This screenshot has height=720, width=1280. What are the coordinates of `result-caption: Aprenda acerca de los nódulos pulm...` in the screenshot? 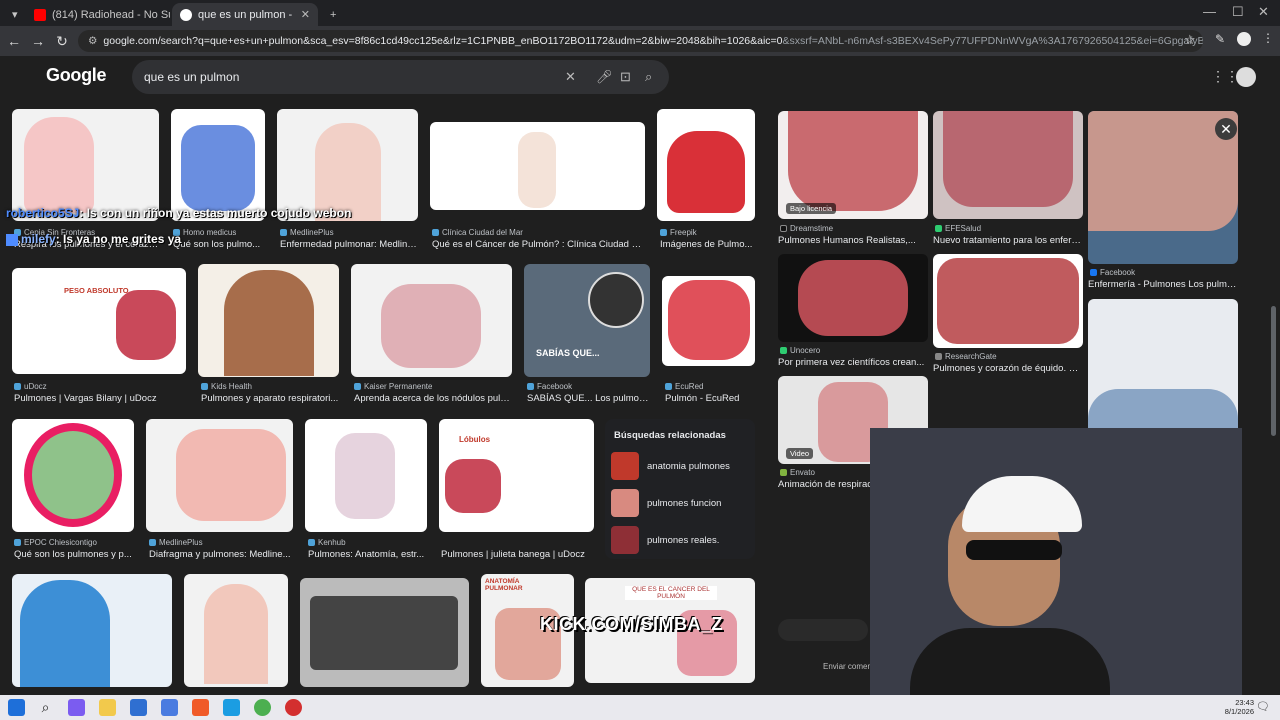 It's located at (433, 398).